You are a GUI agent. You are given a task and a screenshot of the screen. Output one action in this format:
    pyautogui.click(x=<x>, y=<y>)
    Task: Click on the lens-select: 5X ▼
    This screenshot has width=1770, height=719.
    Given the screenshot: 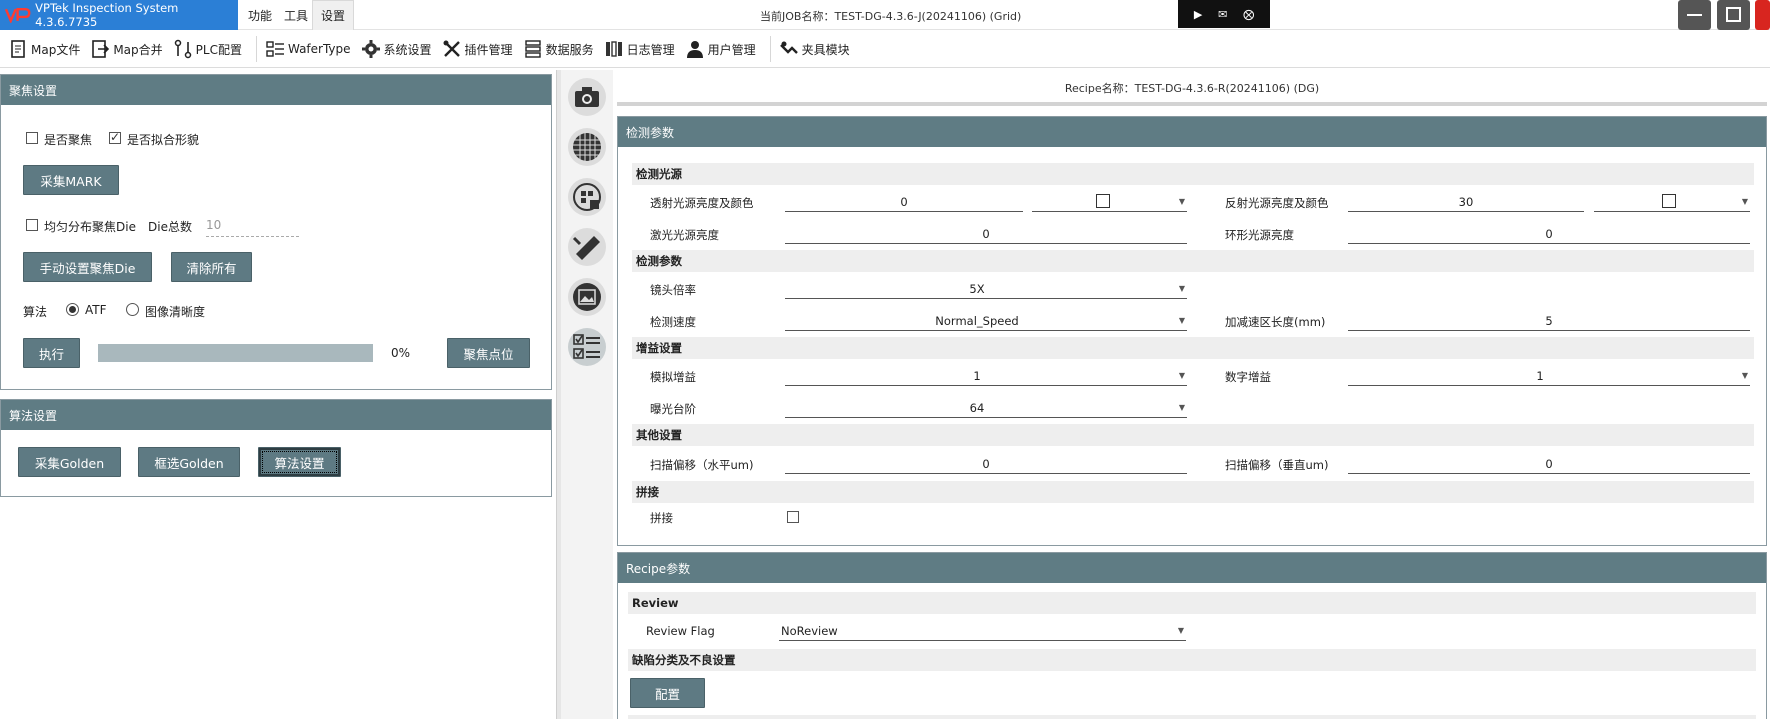 What is the action you would take?
    pyautogui.click(x=986, y=289)
    